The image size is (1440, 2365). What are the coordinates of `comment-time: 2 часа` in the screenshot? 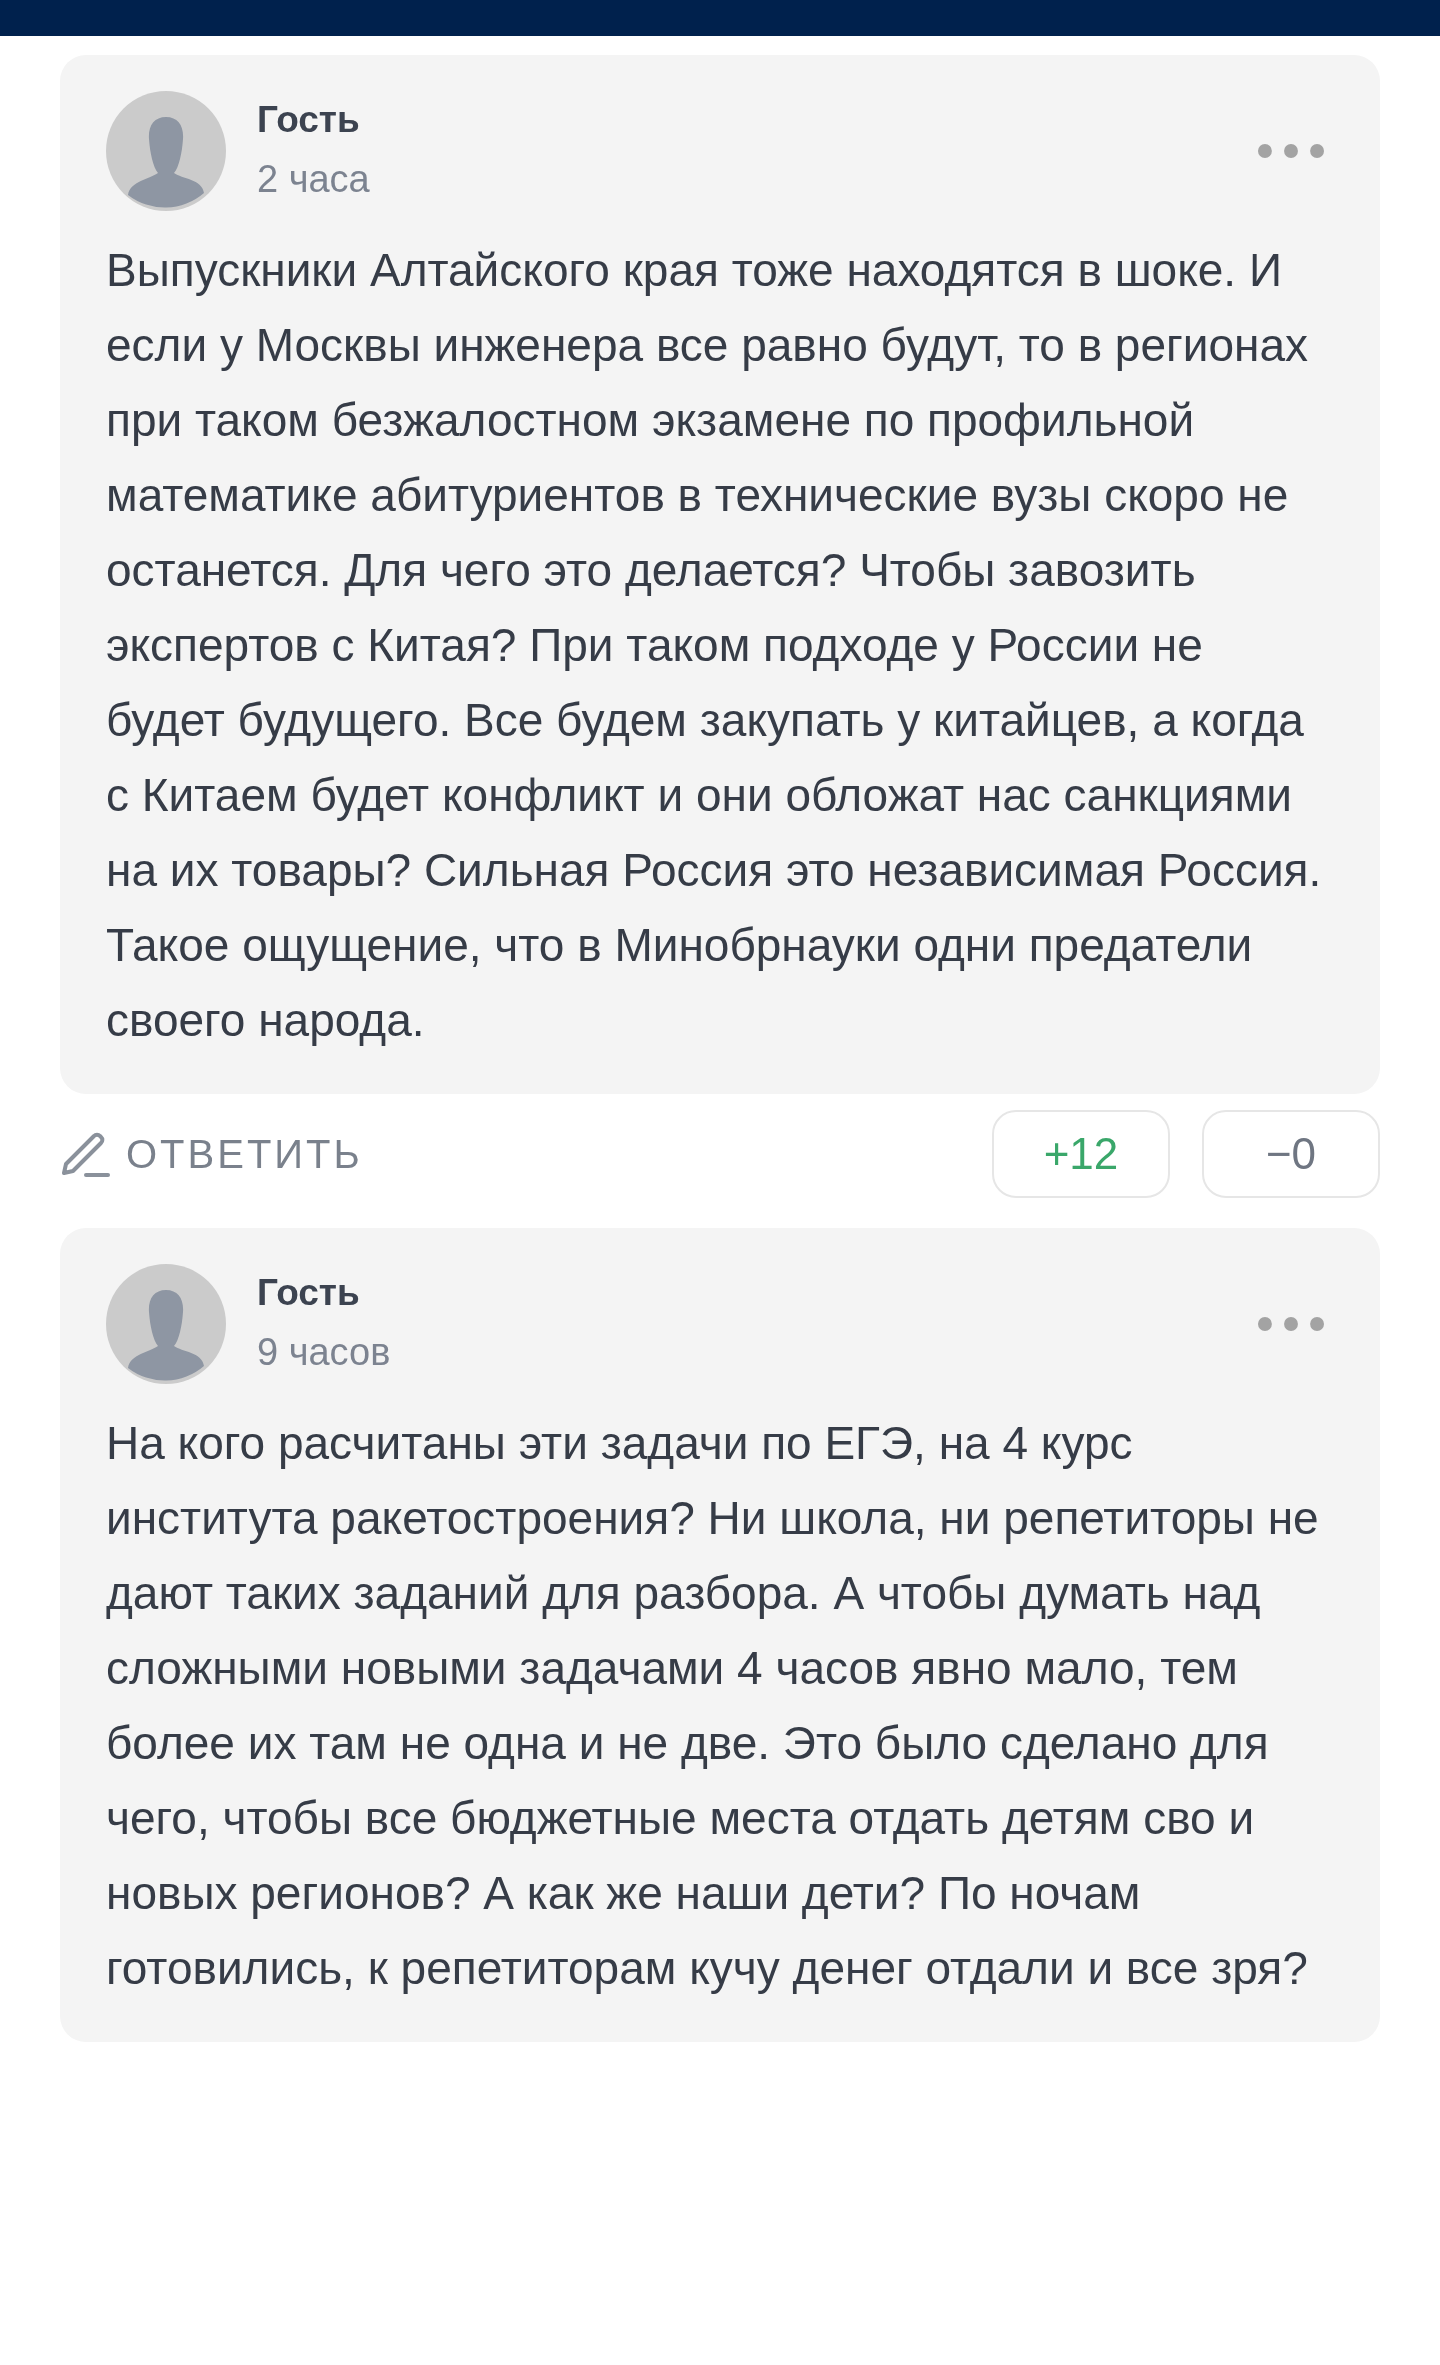 It's located at (314, 179).